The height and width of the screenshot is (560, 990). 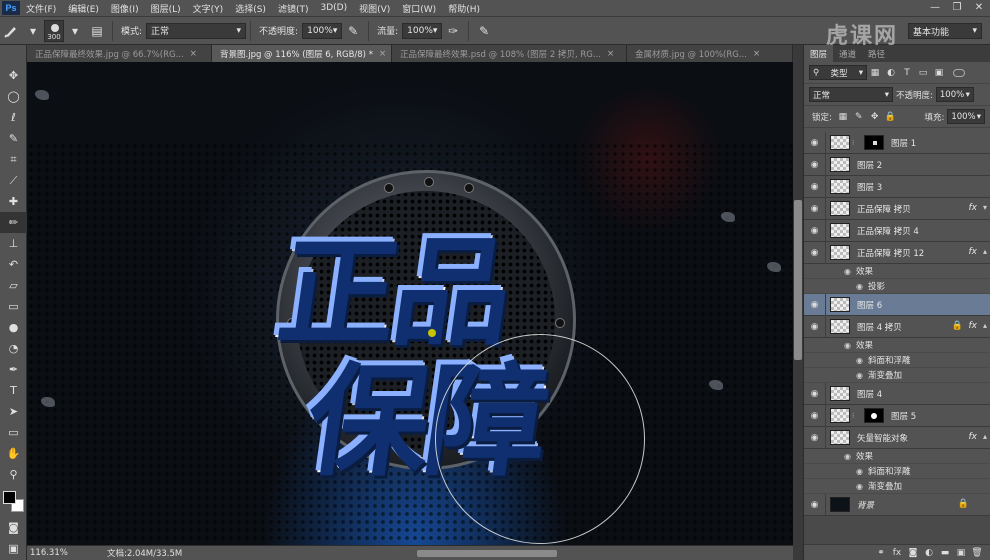 What do you see at coordinates (353, 31) in the screenshot?
I see `pressure-opacity-icon: ✎` at bounding box center [353, 31].